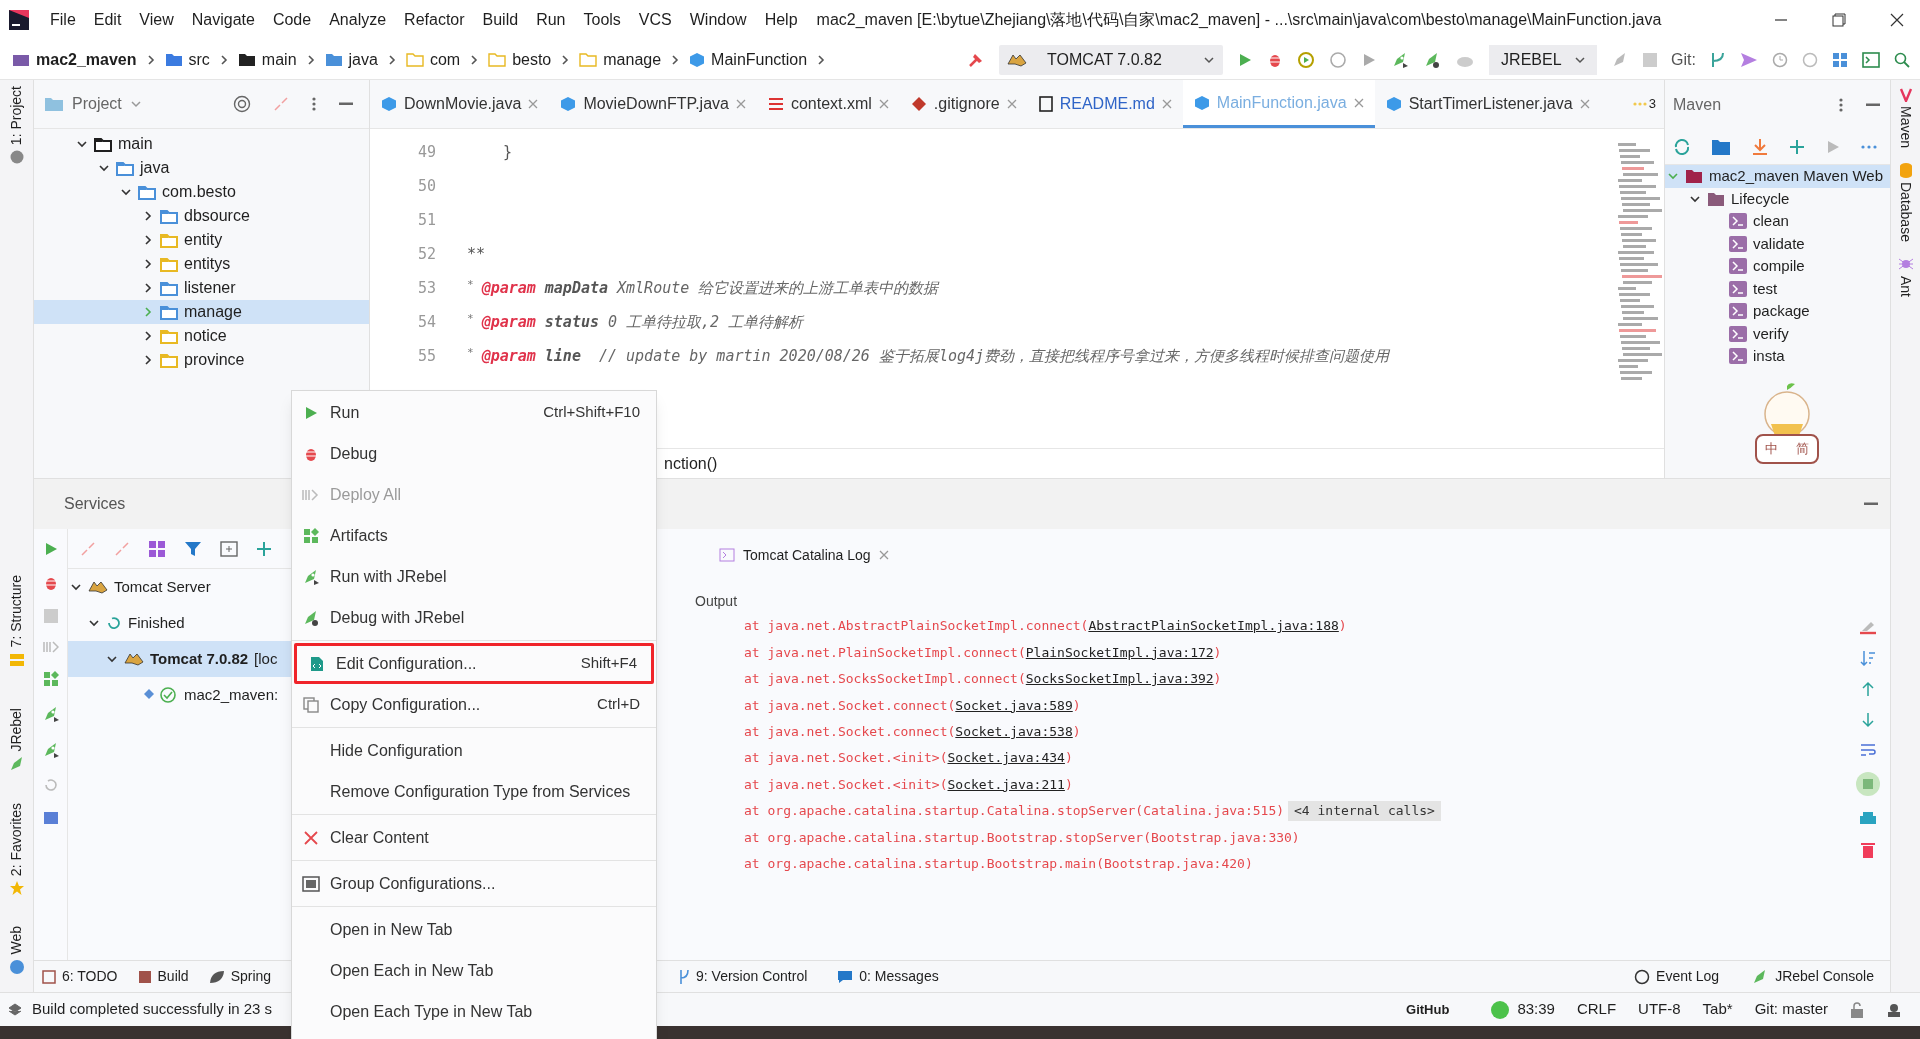 This screenshot has width=1920, height=1039. What do you see at coordinates (1777, 311) in the screenshot?
I see `tree-item: package` at bounding box center [1777, 311].